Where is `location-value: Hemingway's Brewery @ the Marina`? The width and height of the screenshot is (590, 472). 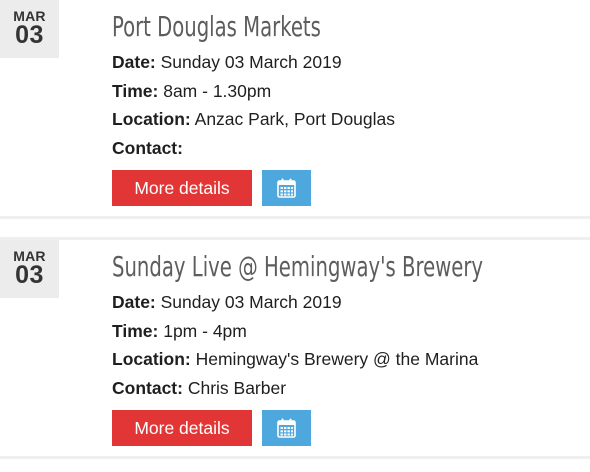 location-value: Hemingway's Brewery @ the Marina is located at coordinates (334, 359).